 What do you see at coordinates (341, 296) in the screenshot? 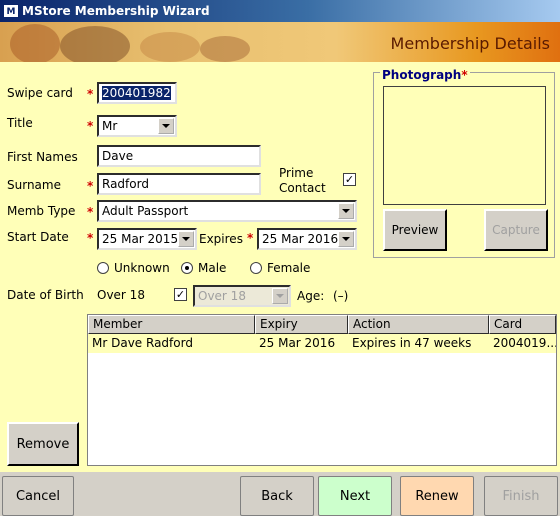
I see `age-value: (–)` at bounding box center [341, 296].